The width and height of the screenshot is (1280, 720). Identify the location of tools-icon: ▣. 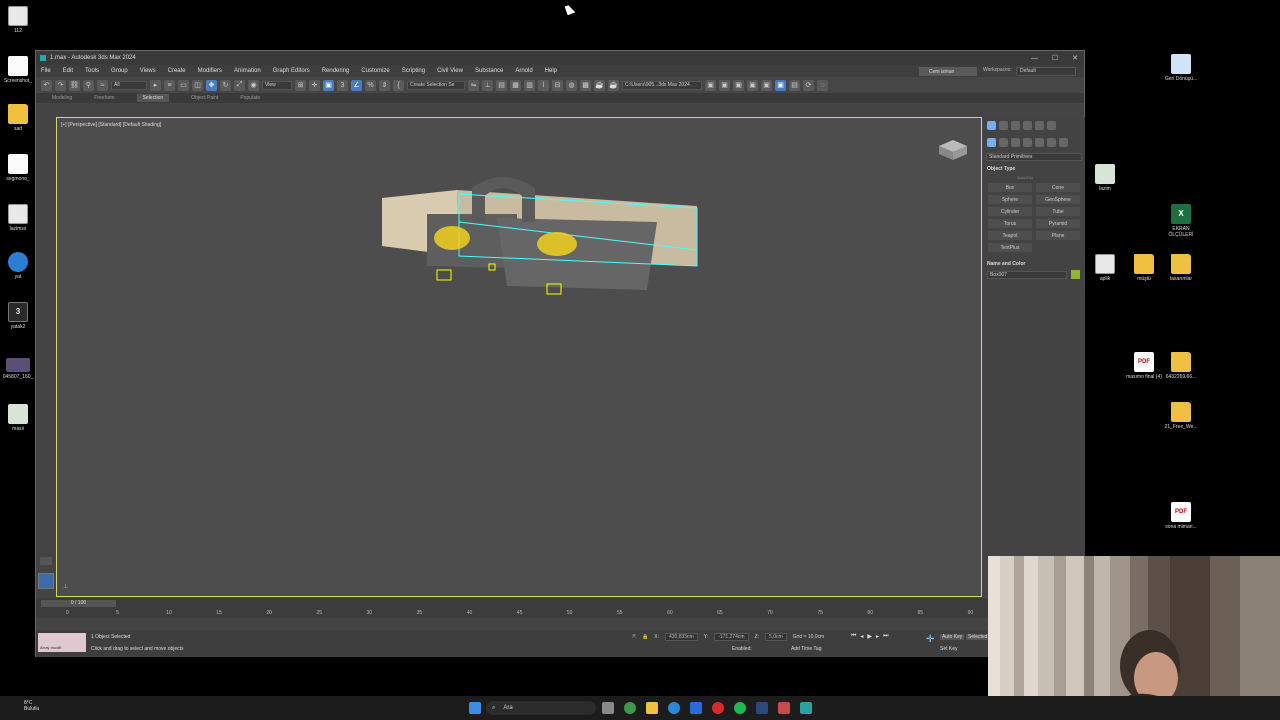
(780, 85).